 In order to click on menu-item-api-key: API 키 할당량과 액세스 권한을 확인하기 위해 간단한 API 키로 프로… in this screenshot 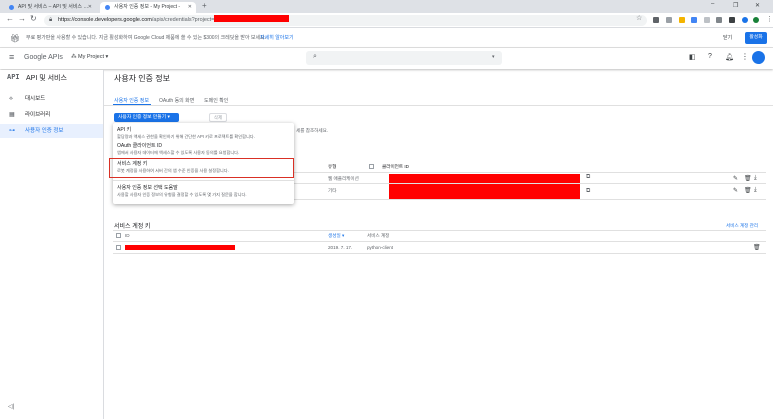, I will do `click(204, 133)`.